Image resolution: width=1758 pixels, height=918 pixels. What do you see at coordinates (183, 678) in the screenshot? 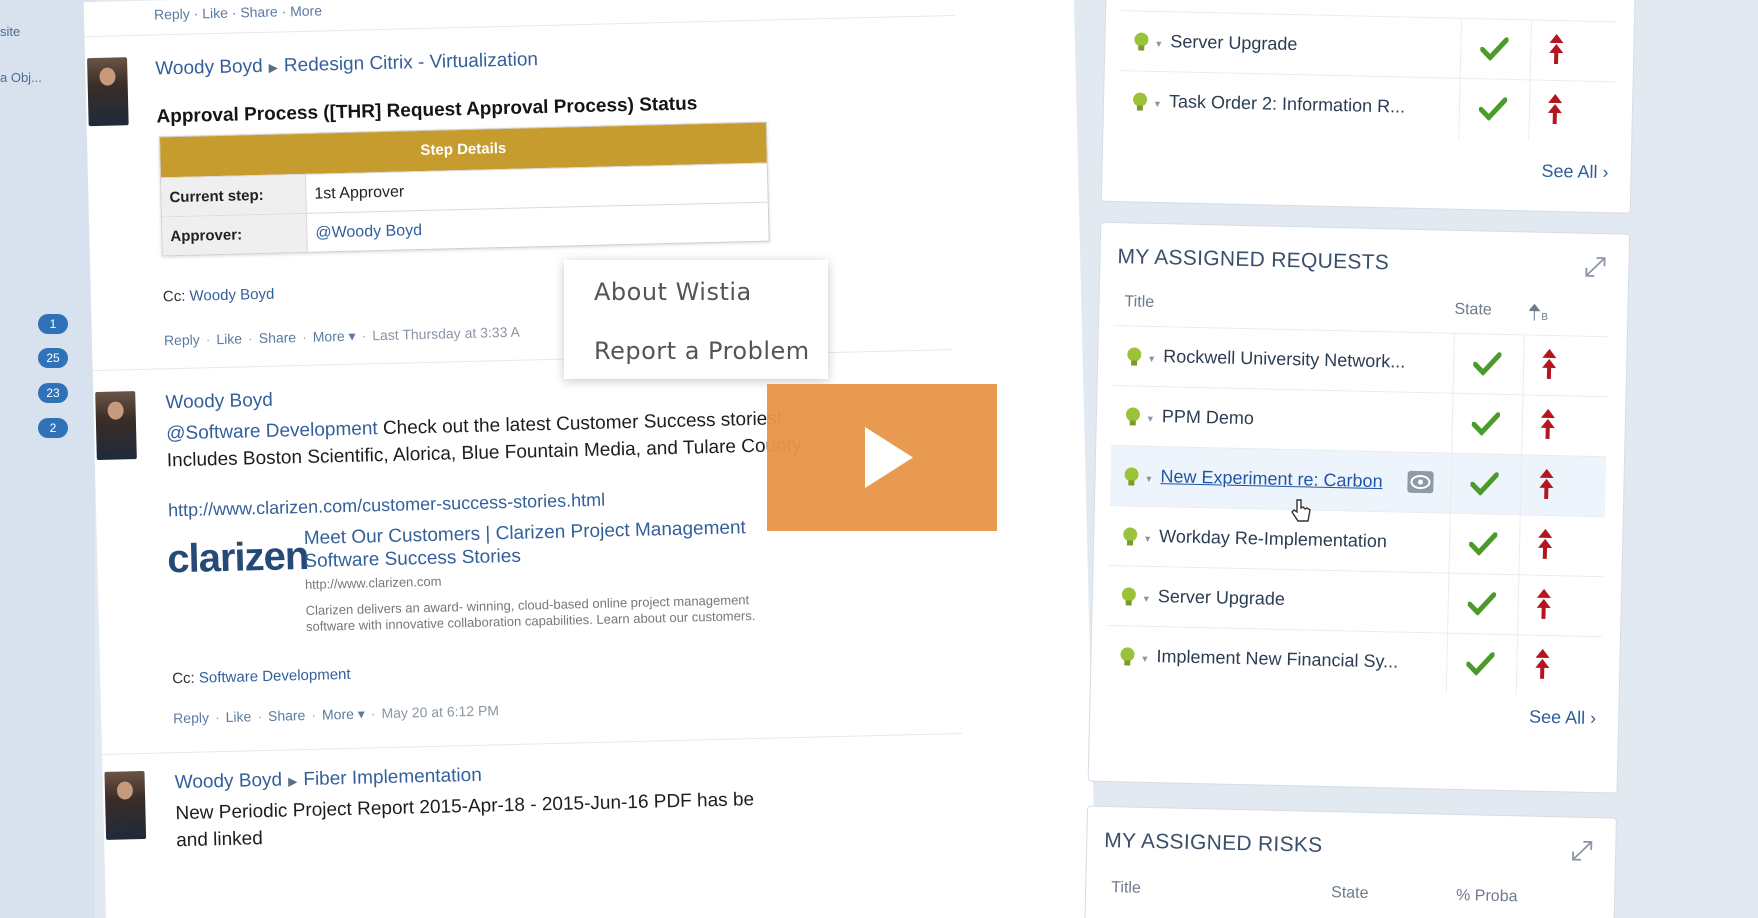
I see `cc-label: Cc:` at bounding box center [183, 678].